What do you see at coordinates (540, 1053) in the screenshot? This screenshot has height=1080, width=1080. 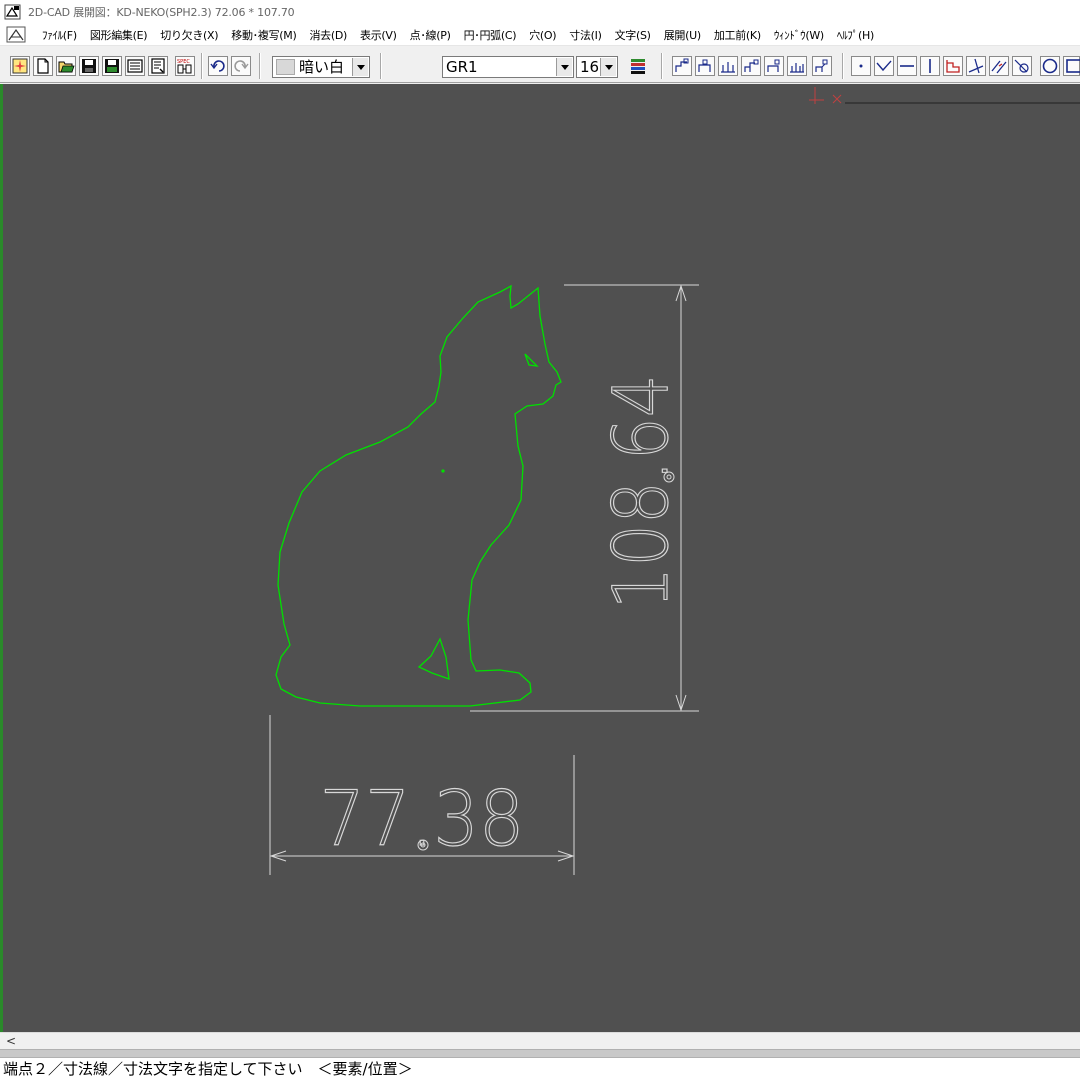 I see `scrollbar-track` at bounding box center [540, 1053].